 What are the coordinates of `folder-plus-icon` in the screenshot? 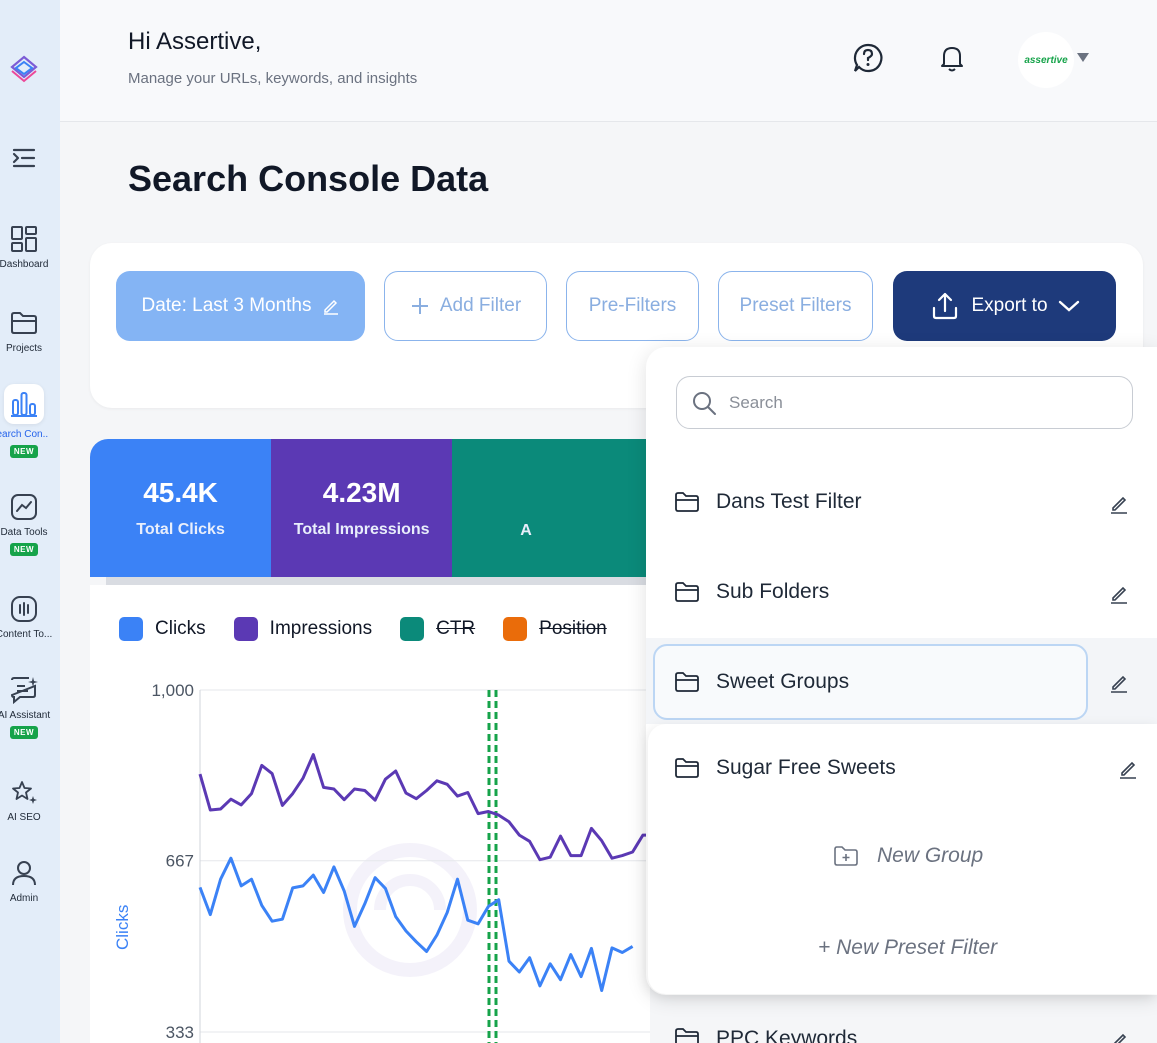 It's located at (846, 856).